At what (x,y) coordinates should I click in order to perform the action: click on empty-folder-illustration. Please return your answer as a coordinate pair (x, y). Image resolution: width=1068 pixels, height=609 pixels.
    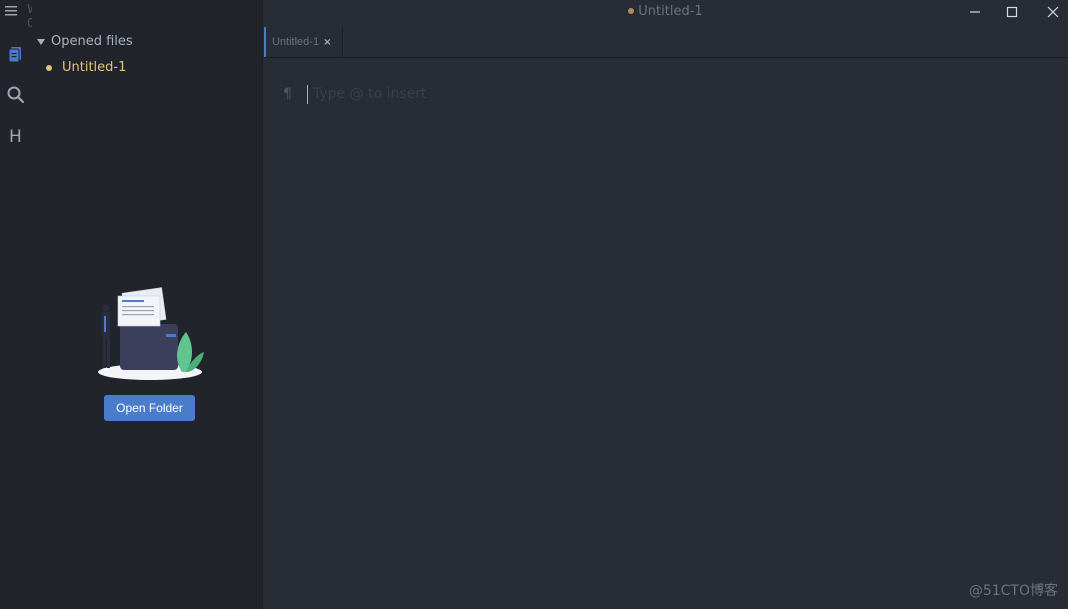
    Looking at the image, I should click on (151, 333).